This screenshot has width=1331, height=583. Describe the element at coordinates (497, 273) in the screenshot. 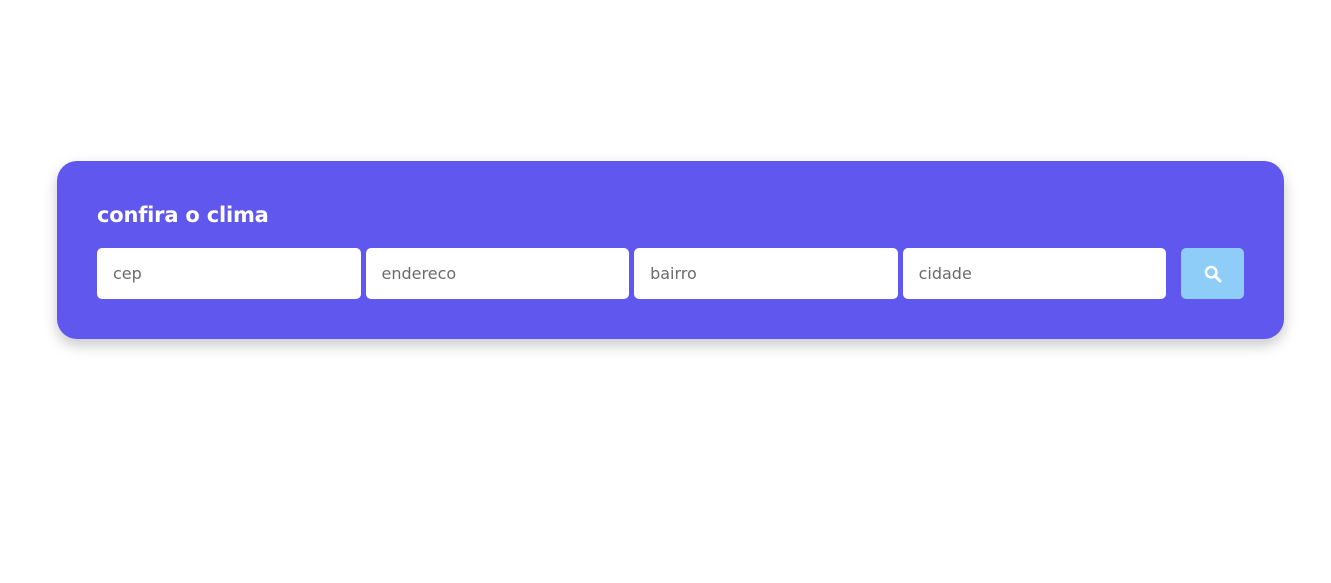

I see `endereco-input` at that location.